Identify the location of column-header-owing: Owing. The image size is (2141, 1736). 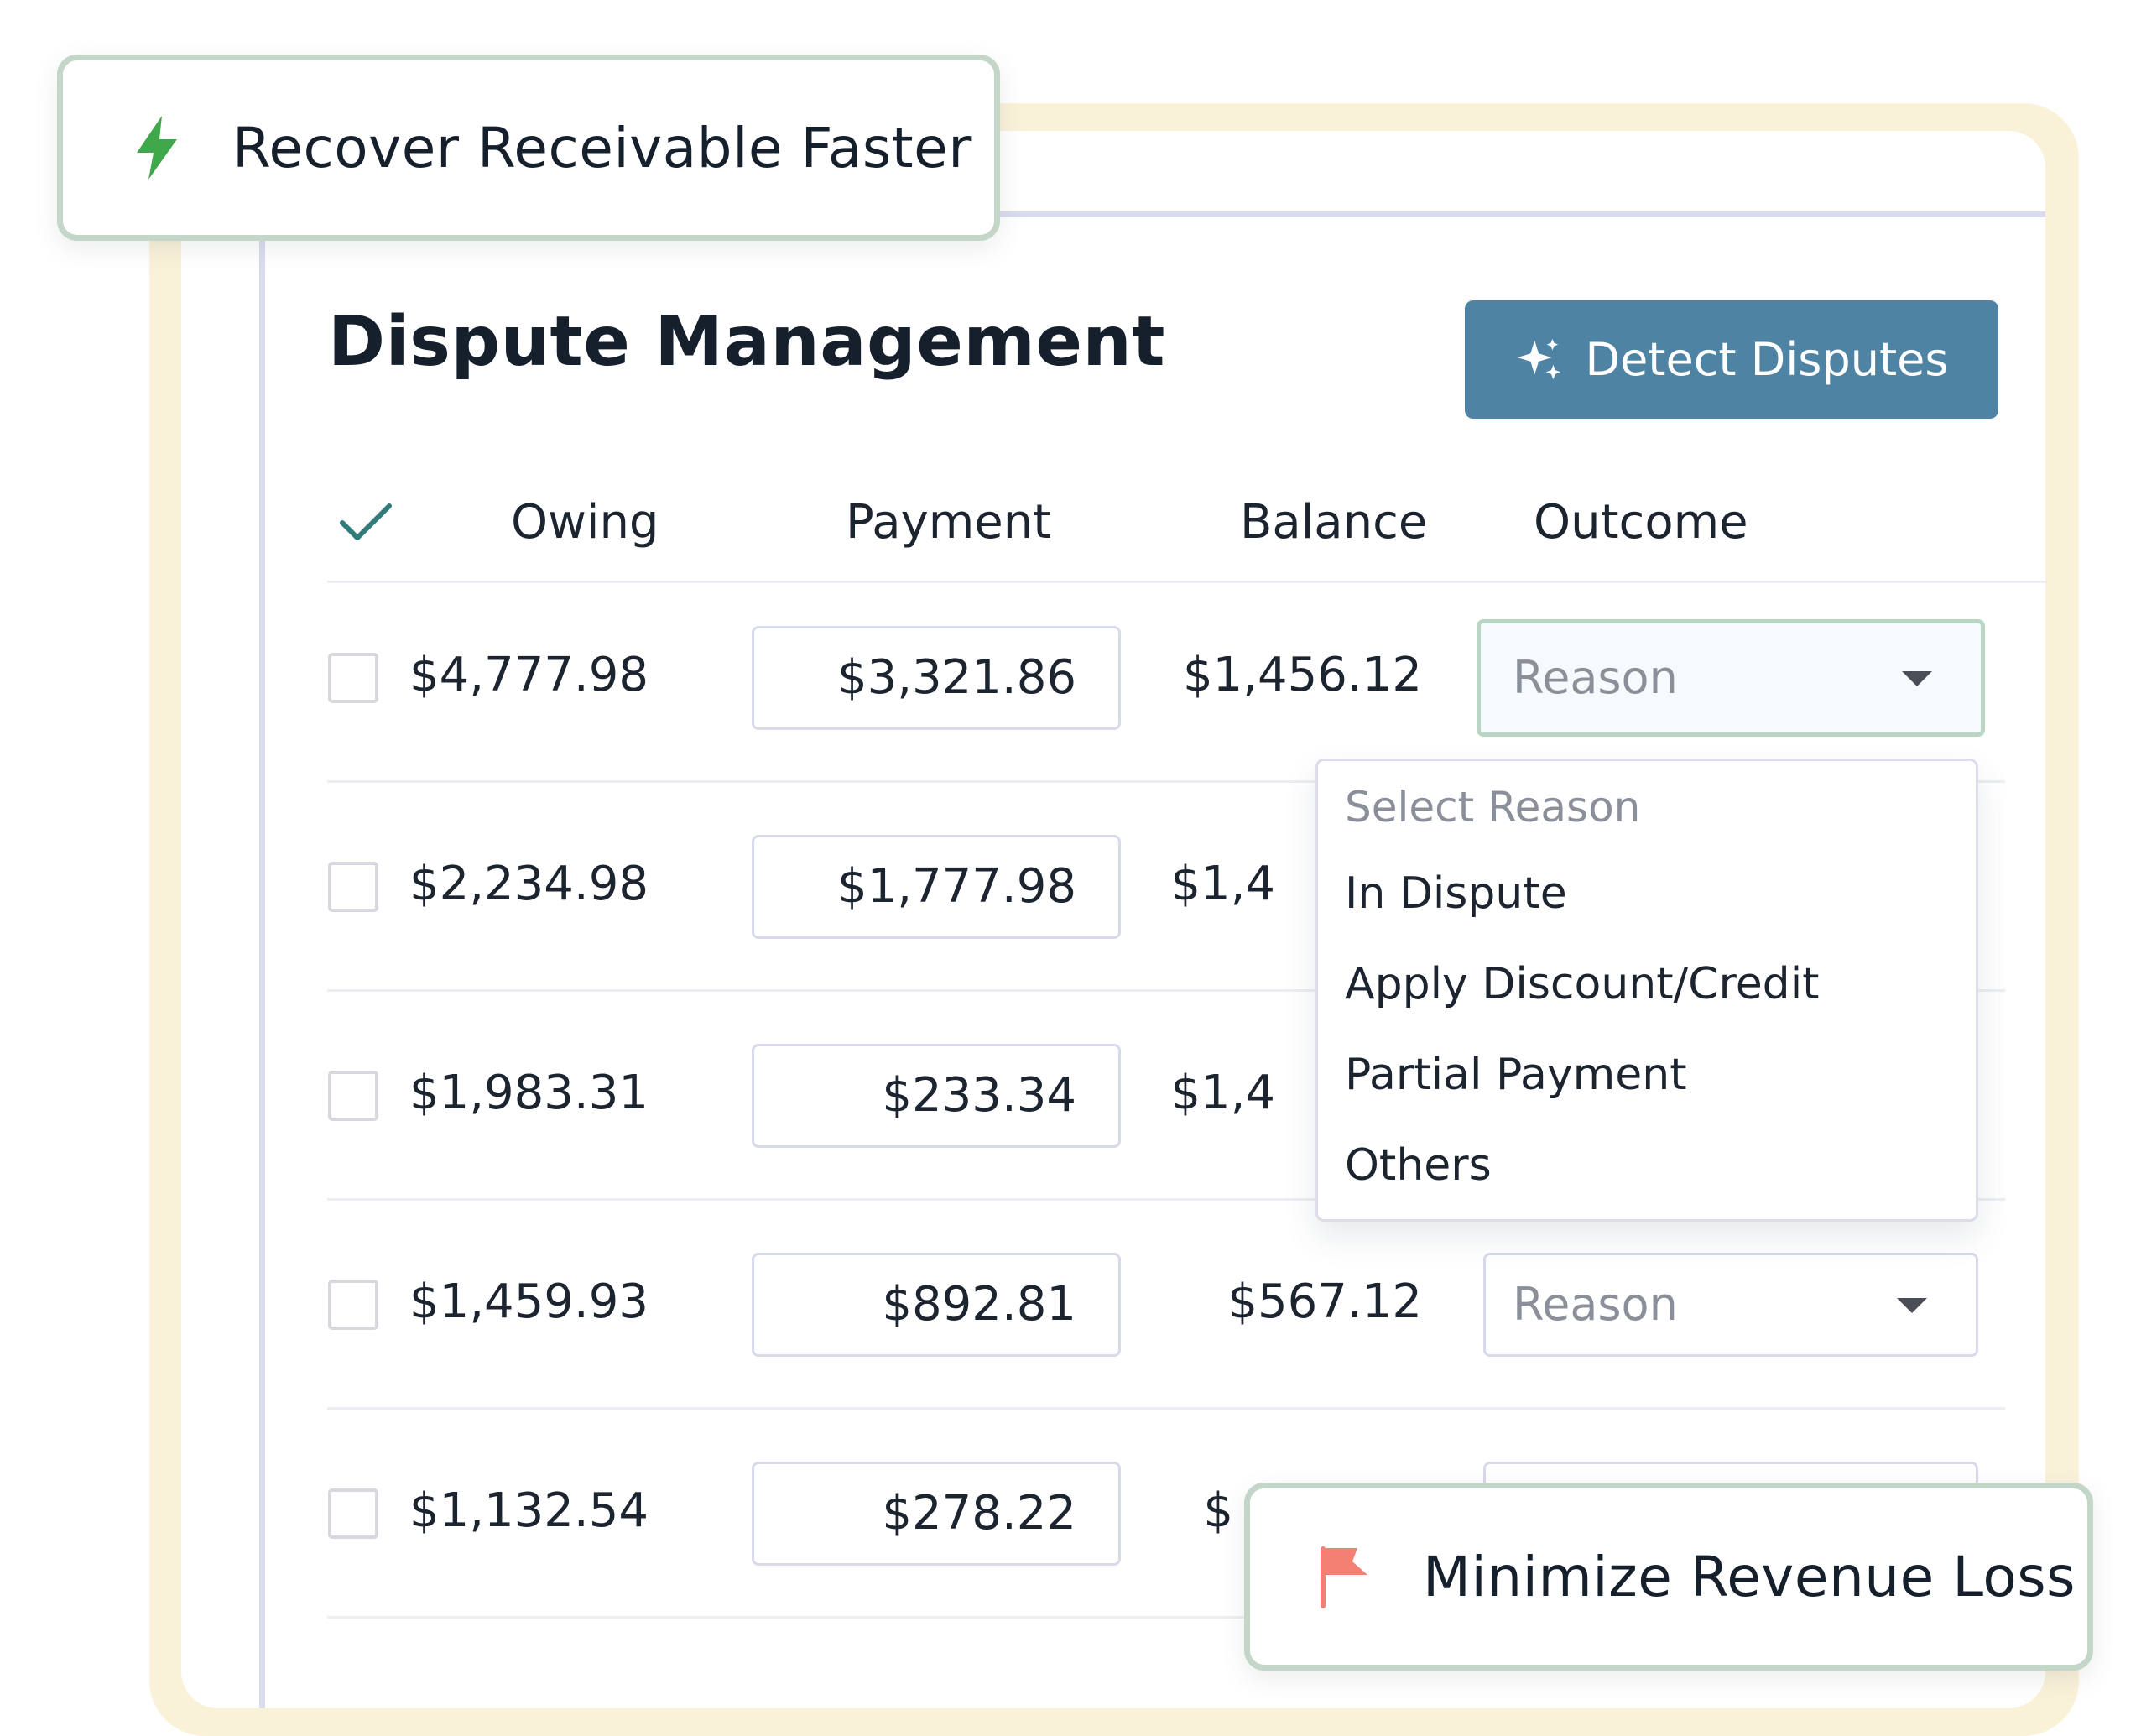
(585, 523).